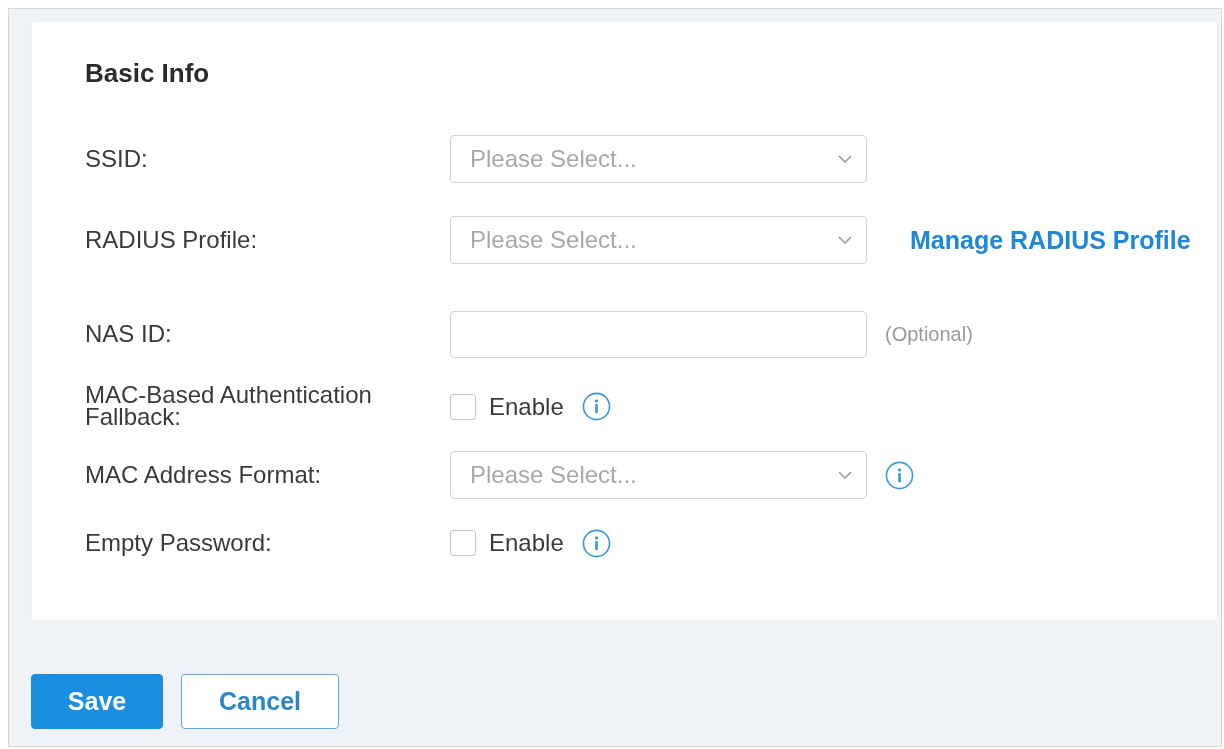  I want to click on field-label: NAS ID:, so click(128, 333).